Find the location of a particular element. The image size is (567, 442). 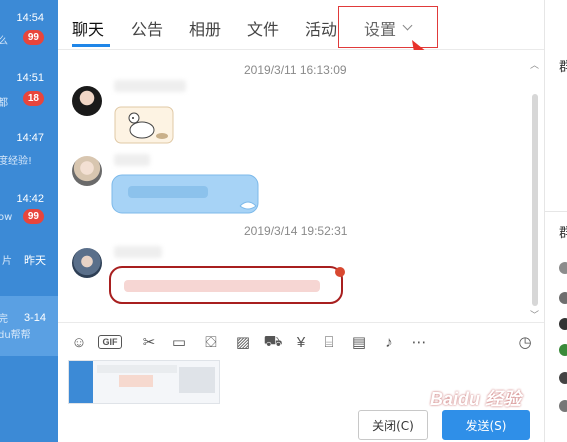

chat-tabbar: 聊天 公告 相册 文件 活动 设置 is located at coordinates (301, 25).